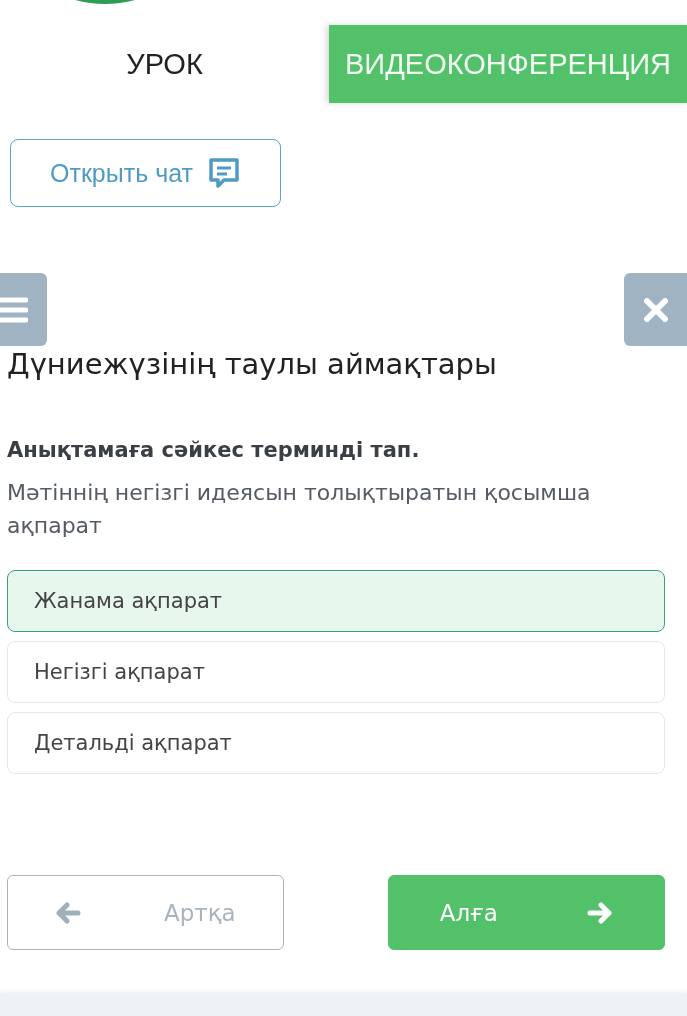 This screenshot has height=1016, width=687. I want to click on arrow-right-icon, so click(600, 912).